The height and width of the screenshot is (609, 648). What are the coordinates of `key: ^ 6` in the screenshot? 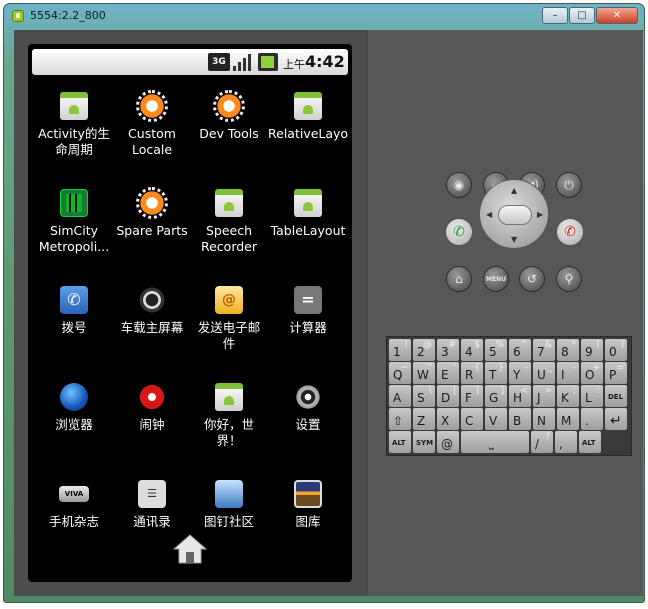 It's located at (520, 350).